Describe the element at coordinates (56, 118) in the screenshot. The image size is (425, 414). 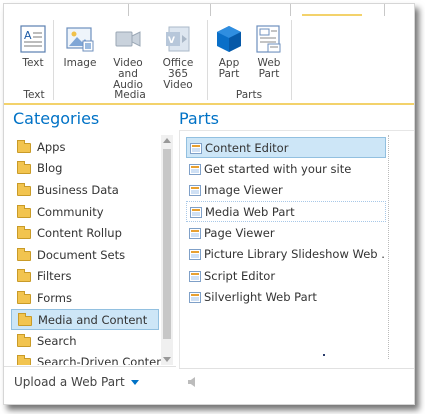
I see `categories-title: Categories` at that location.